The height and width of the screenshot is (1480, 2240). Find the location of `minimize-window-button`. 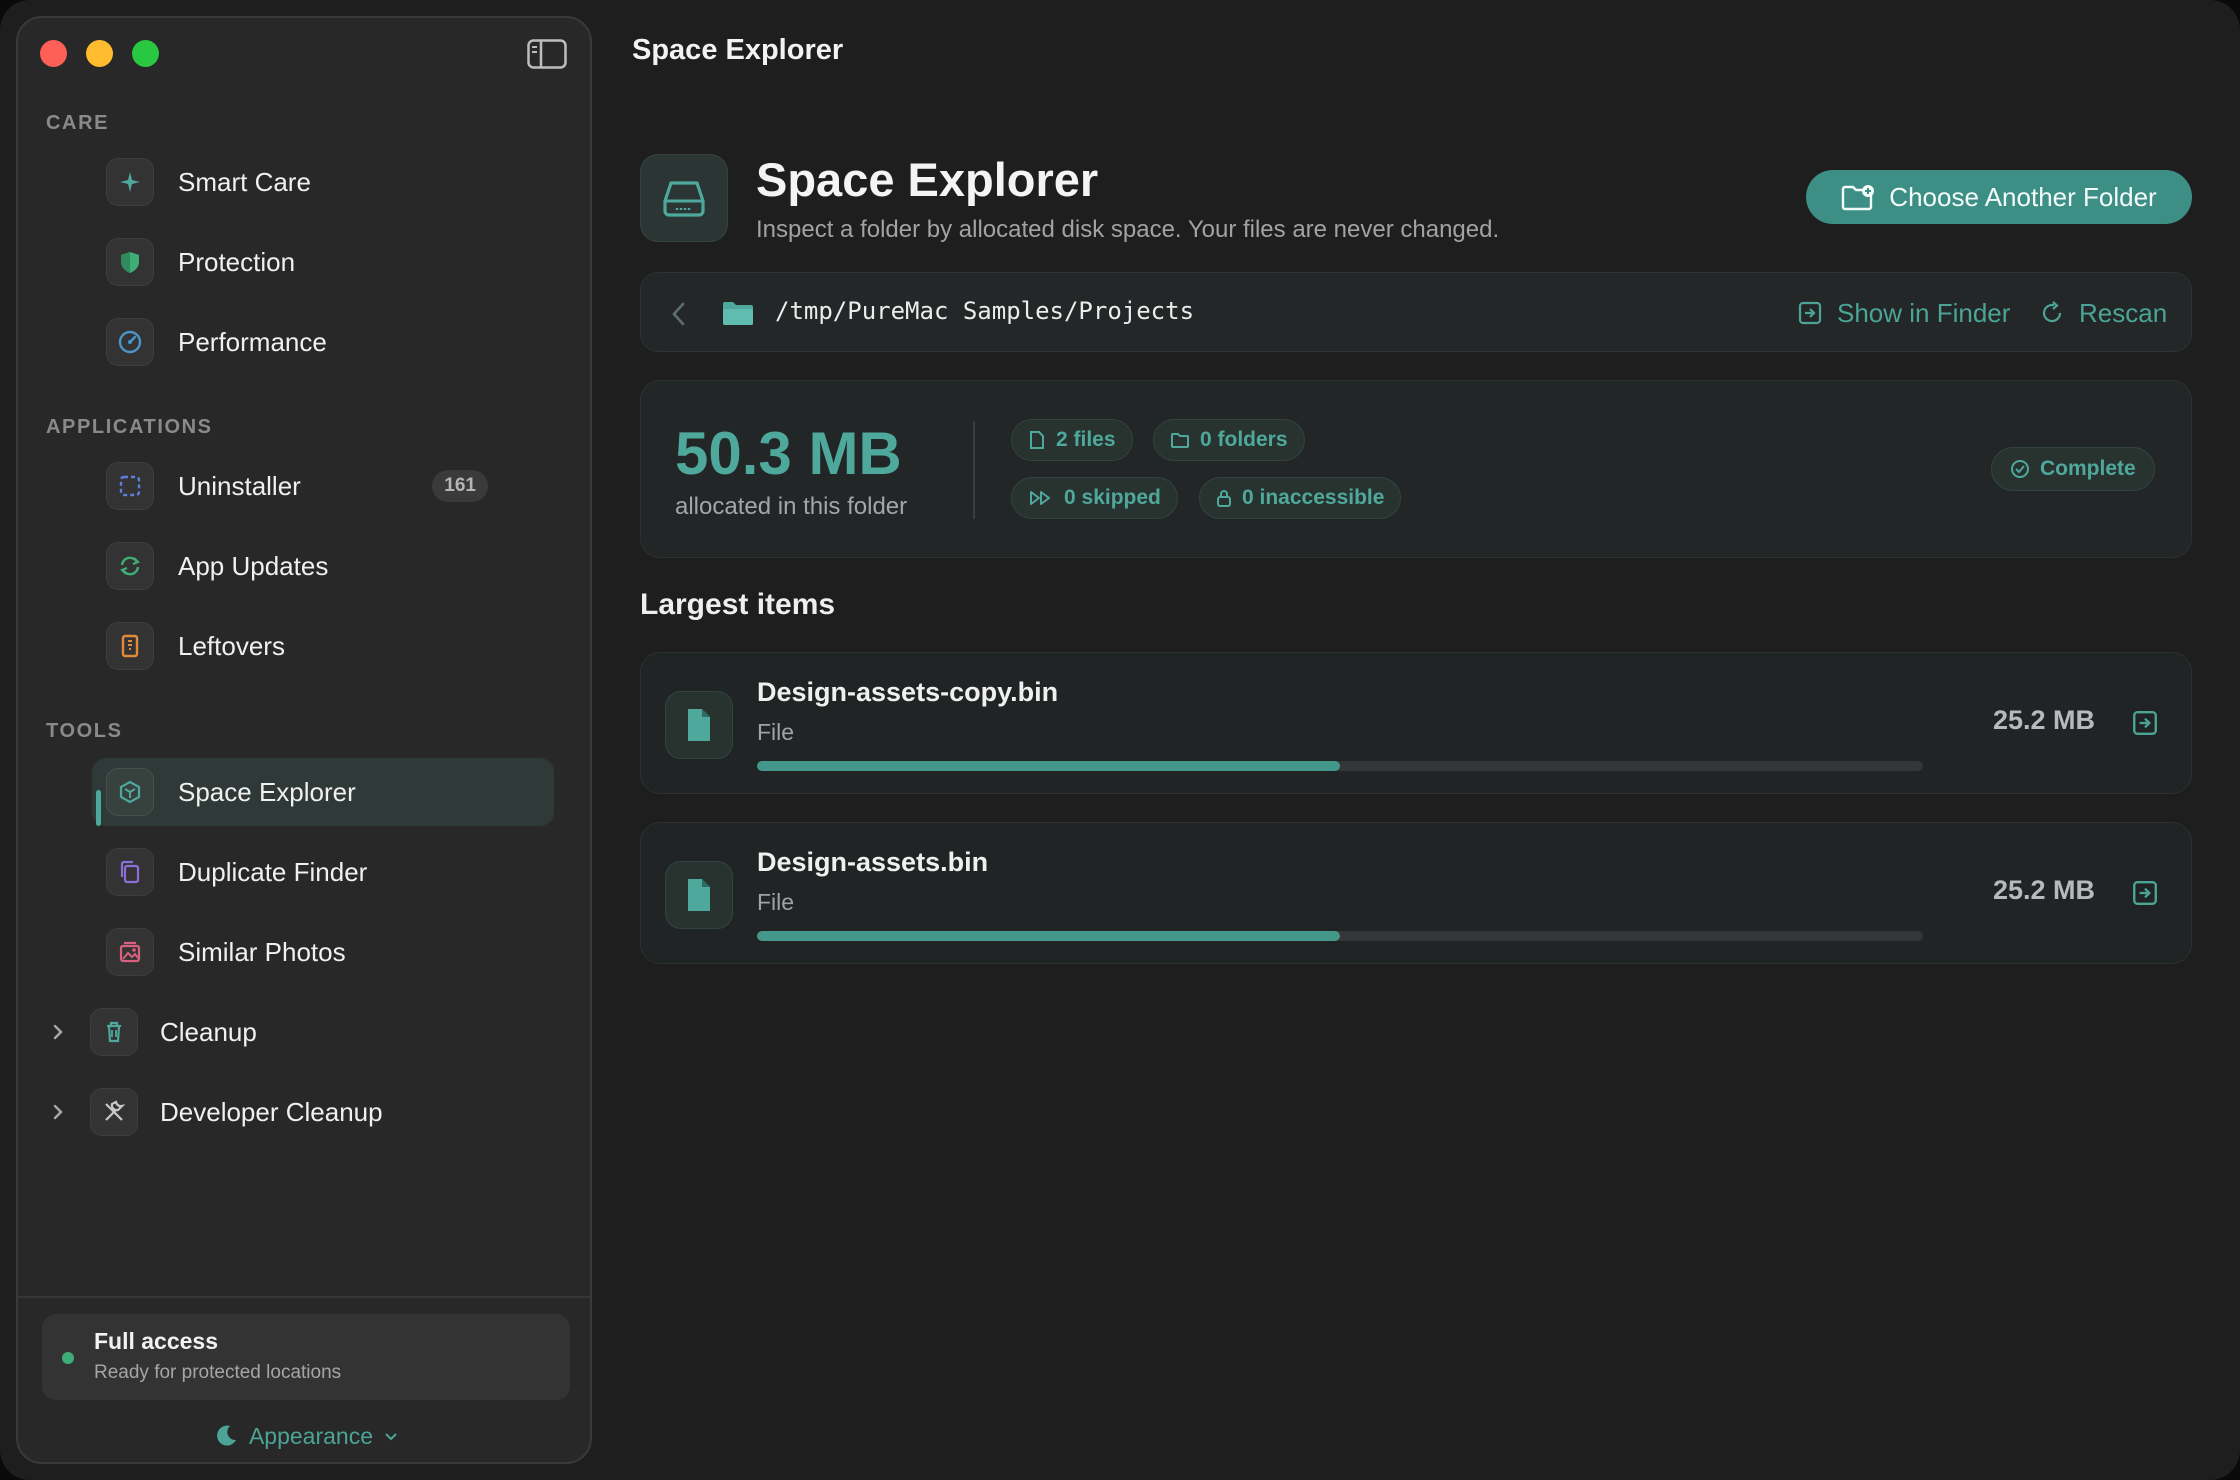

minimize-window-button is located at coordinates (99, 53).